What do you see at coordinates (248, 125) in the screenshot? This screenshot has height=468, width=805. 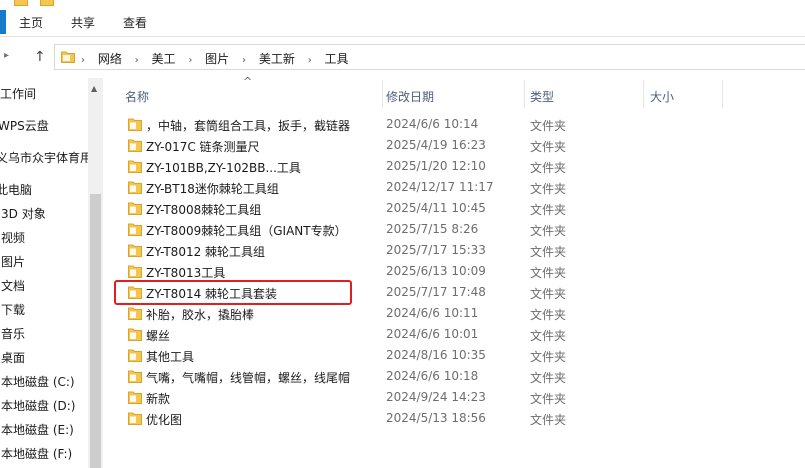 I see `file-name: ，中轴，套筒组合工具，扳手，截链器` at bounding box center [248, 125].